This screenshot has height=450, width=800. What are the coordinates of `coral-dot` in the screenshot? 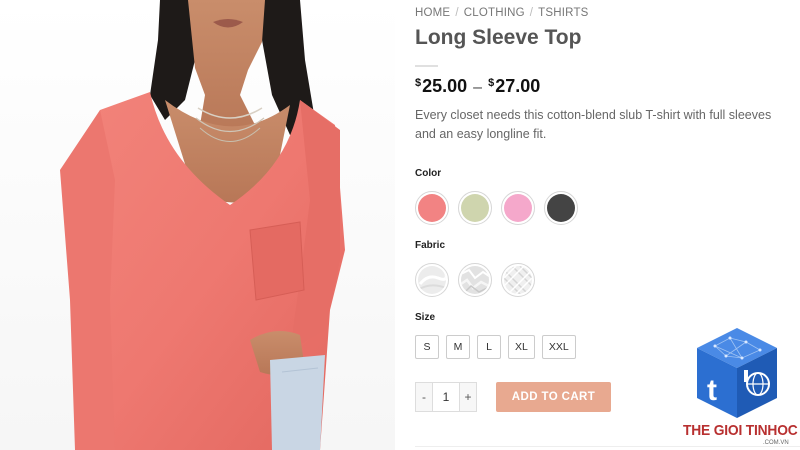 It's located at (432, 208).